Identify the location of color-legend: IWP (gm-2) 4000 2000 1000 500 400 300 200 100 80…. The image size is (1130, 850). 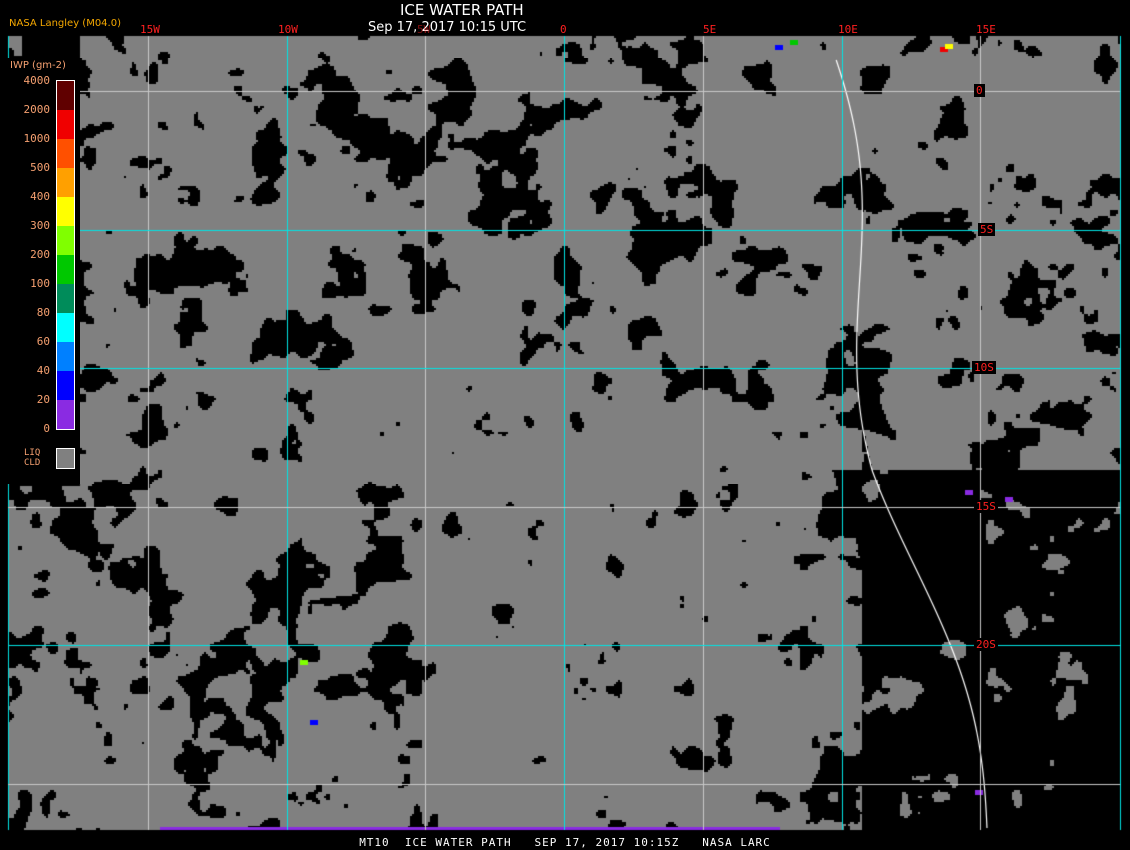
(44, 271).